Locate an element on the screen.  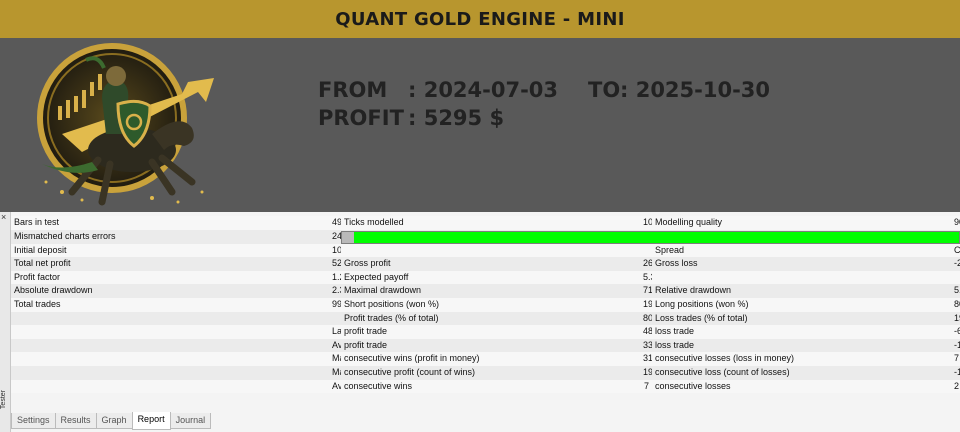
report-value: -107.77 is located at coordinates (955, 345).